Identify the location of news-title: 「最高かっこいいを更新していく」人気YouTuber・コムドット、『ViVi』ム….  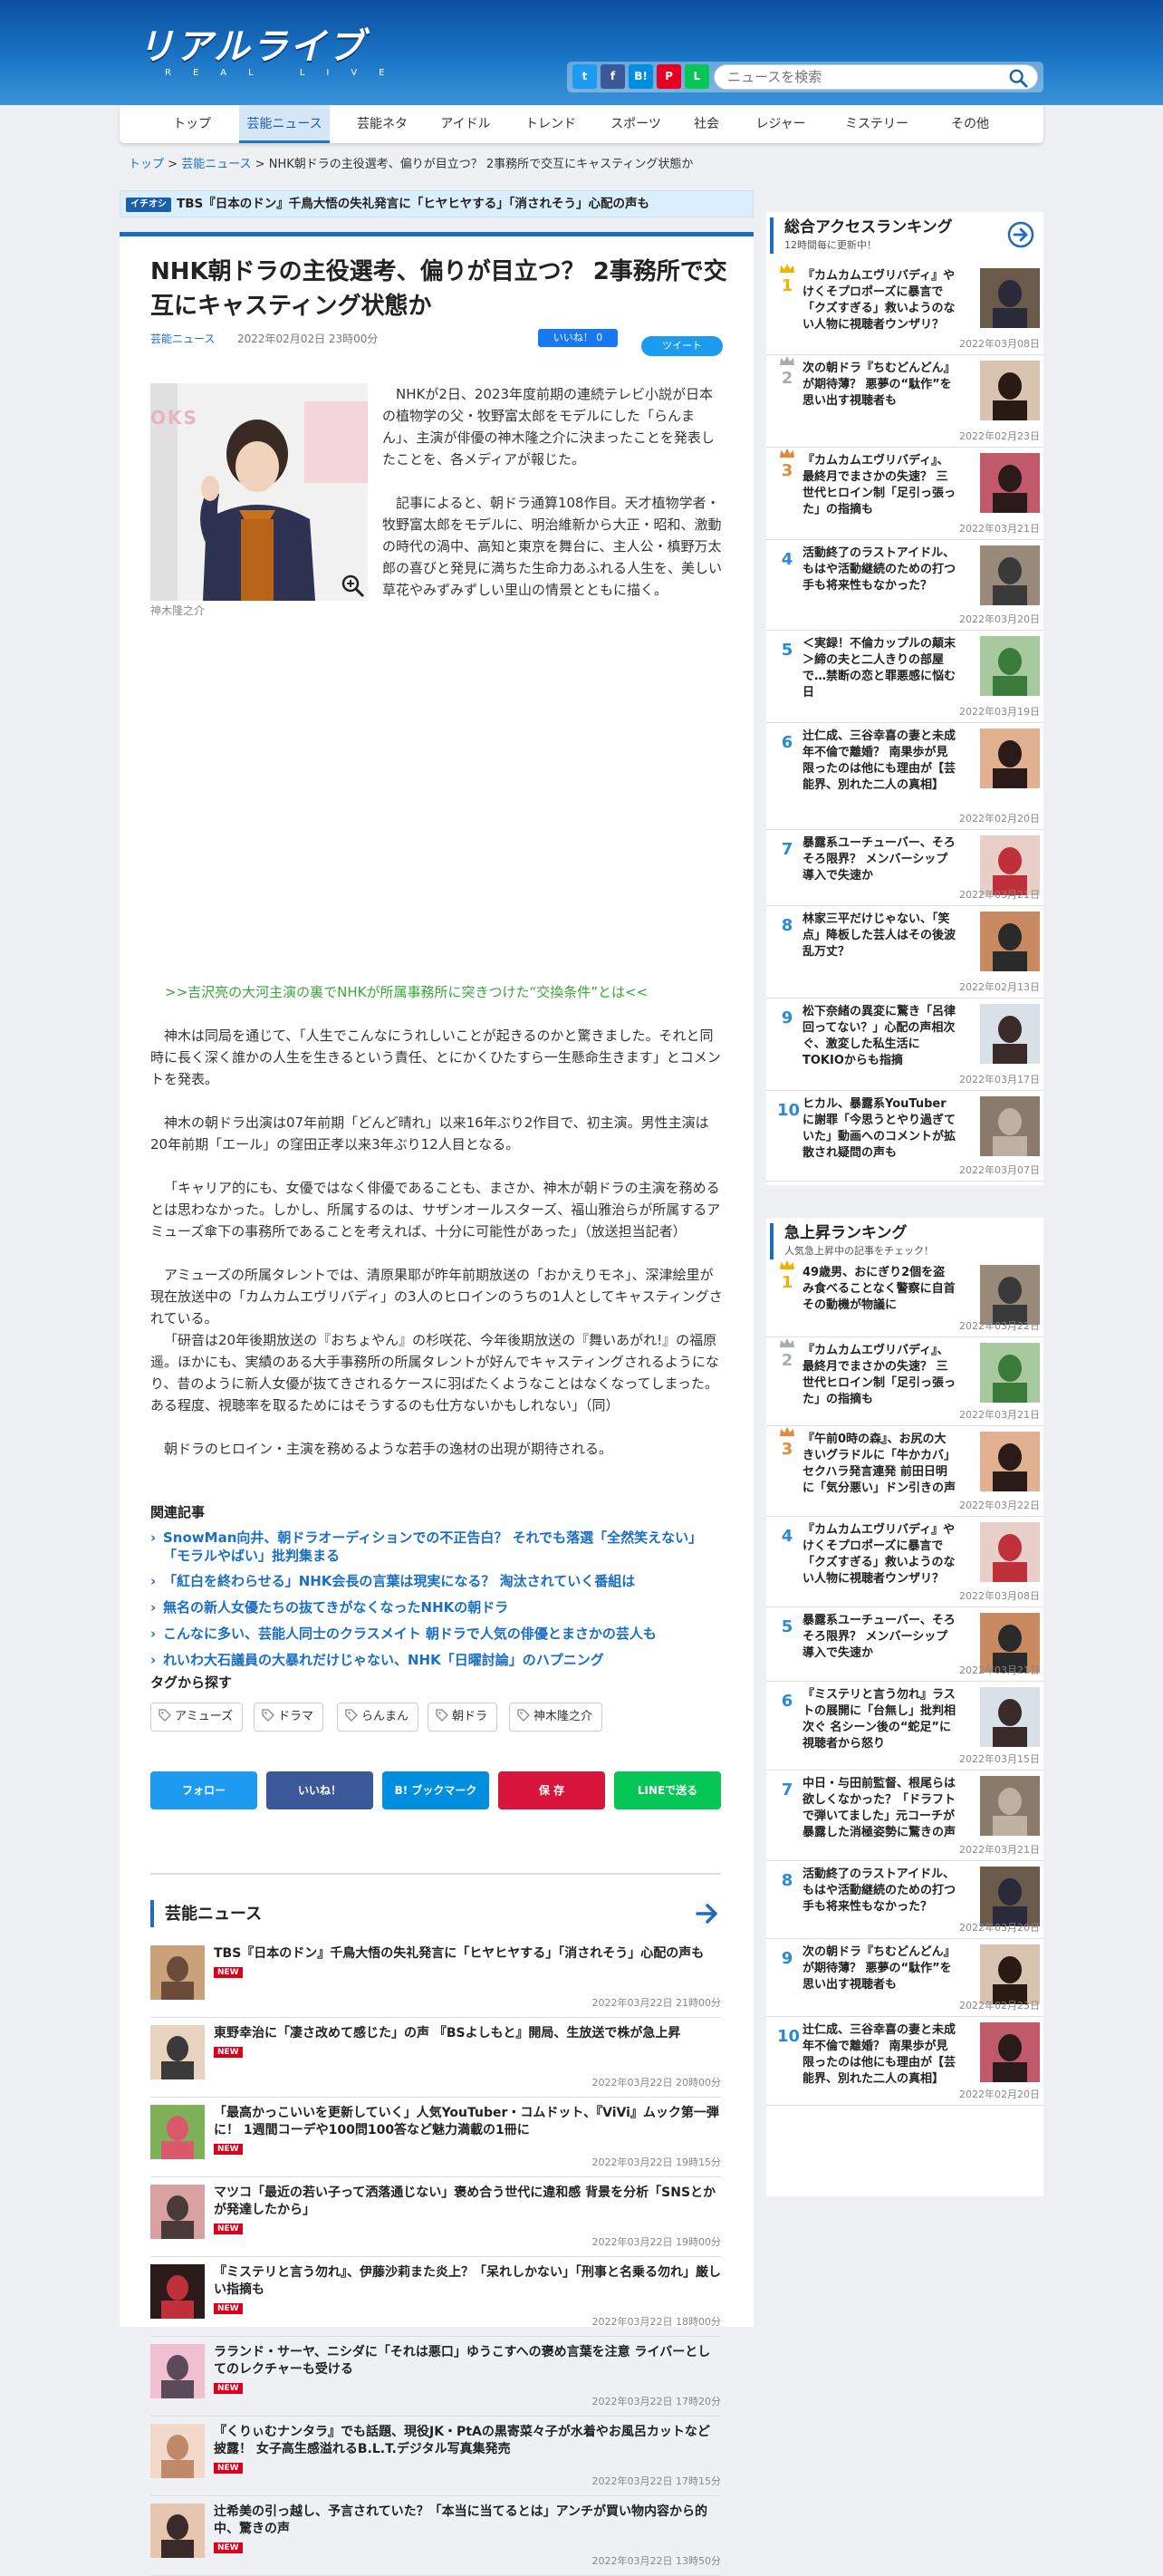
(468, 2130).